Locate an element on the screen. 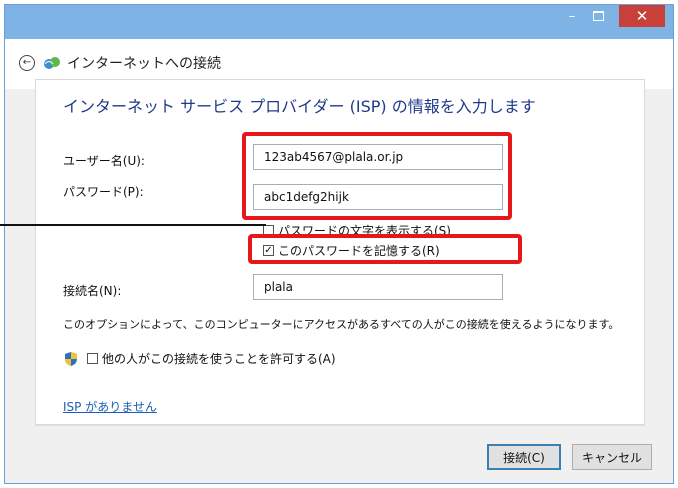 The image size is (678, 488). password-label: パスワード(P): is located at coordinates (103, 192).